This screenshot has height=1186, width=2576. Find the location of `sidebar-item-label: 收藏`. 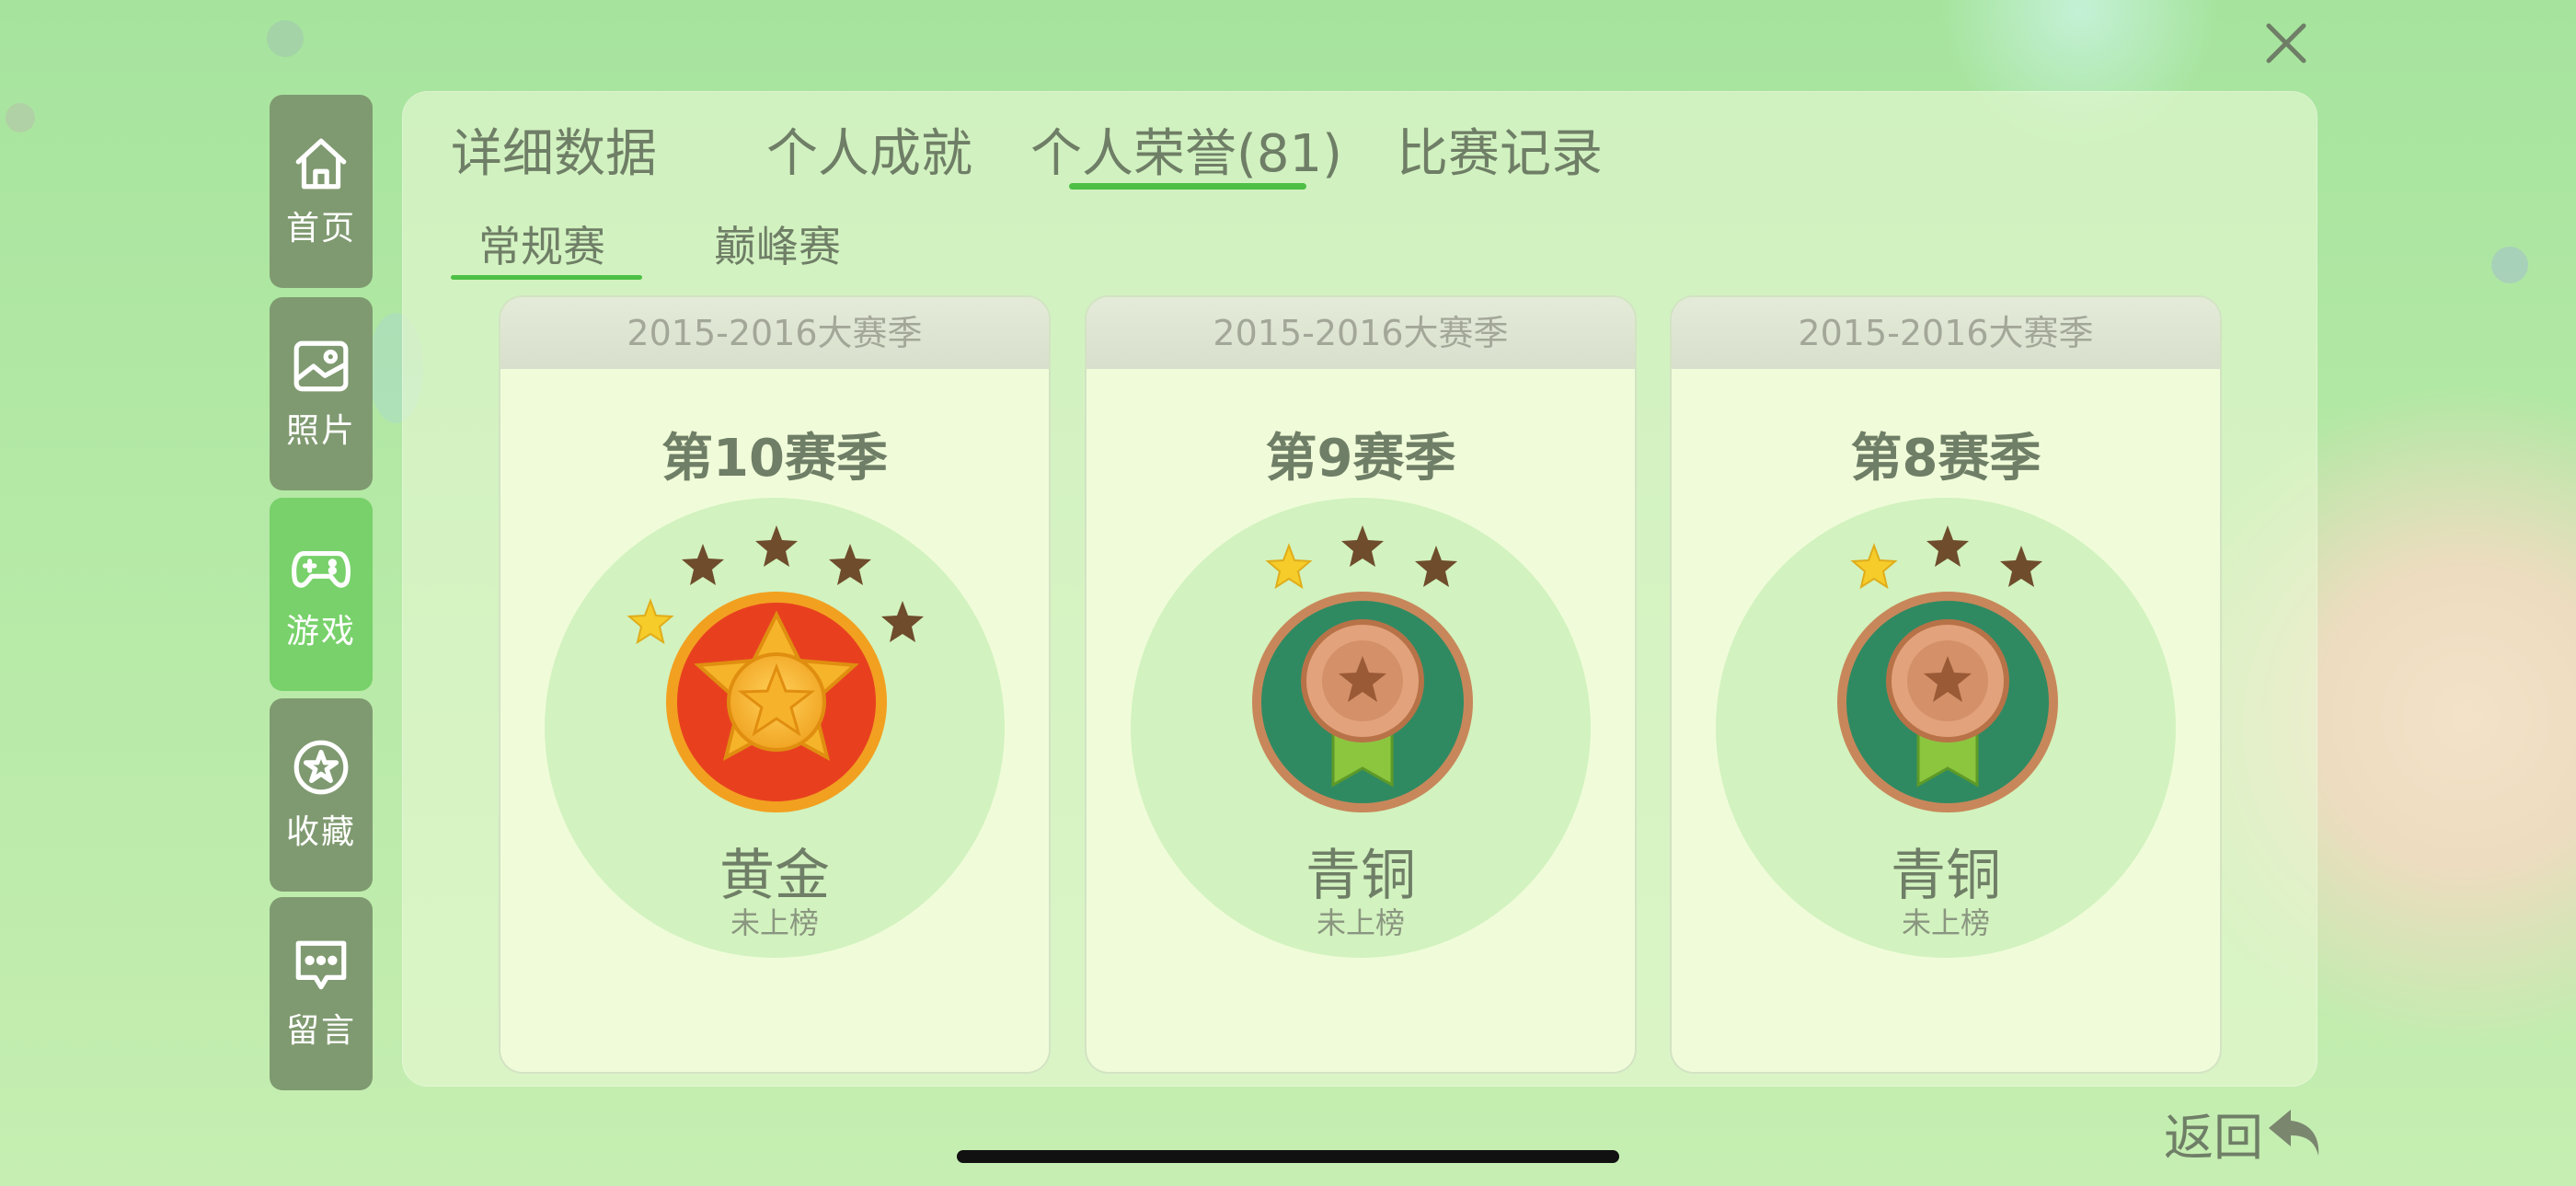

sidebar-item-label: 收藏 is located at coordinates (320, 832).